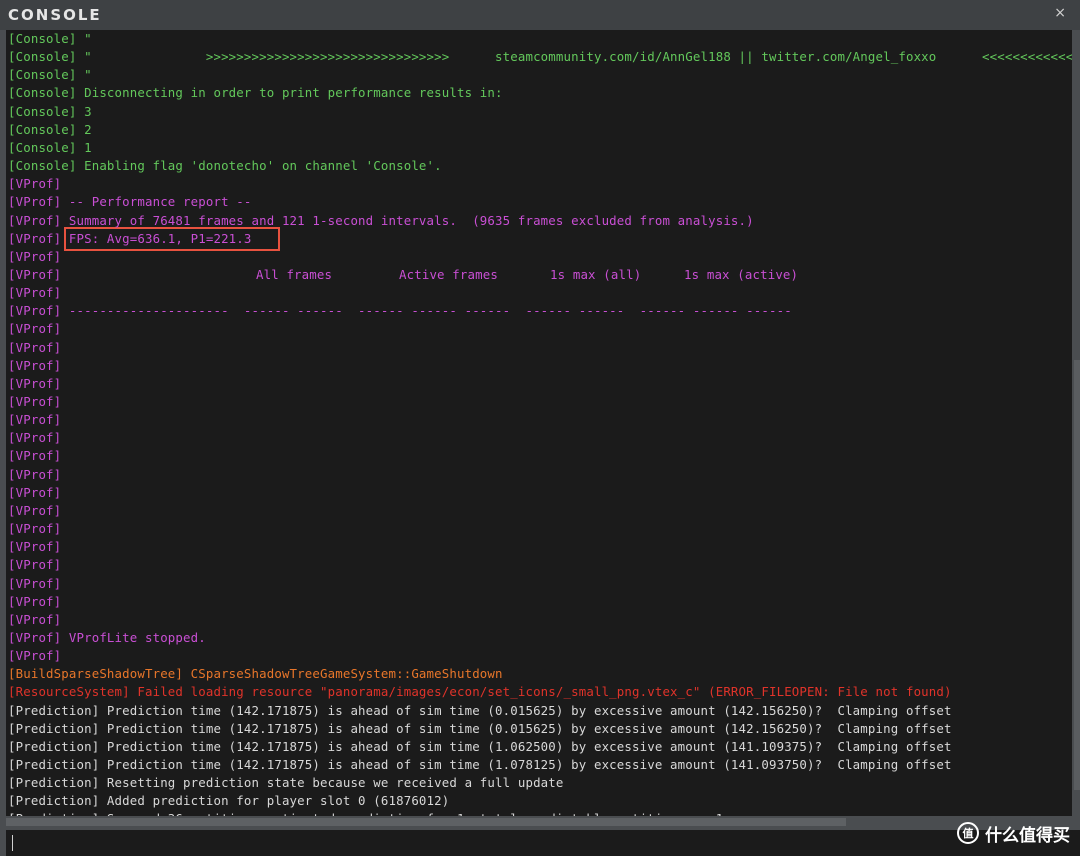 The image size is (1080, 856). I want to click on vprof-line: [VProf] FPS: Avg=636.1, P1=221.3, so click(130, 238).